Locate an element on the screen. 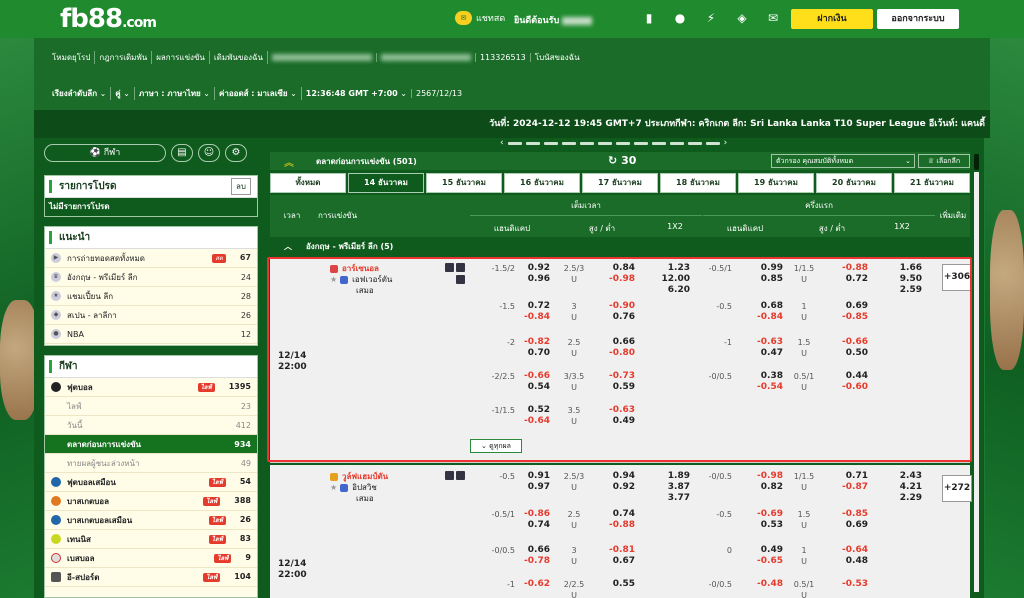  match1-odds-hh1-row0: 0.99 is located at coordinates (768, 268).